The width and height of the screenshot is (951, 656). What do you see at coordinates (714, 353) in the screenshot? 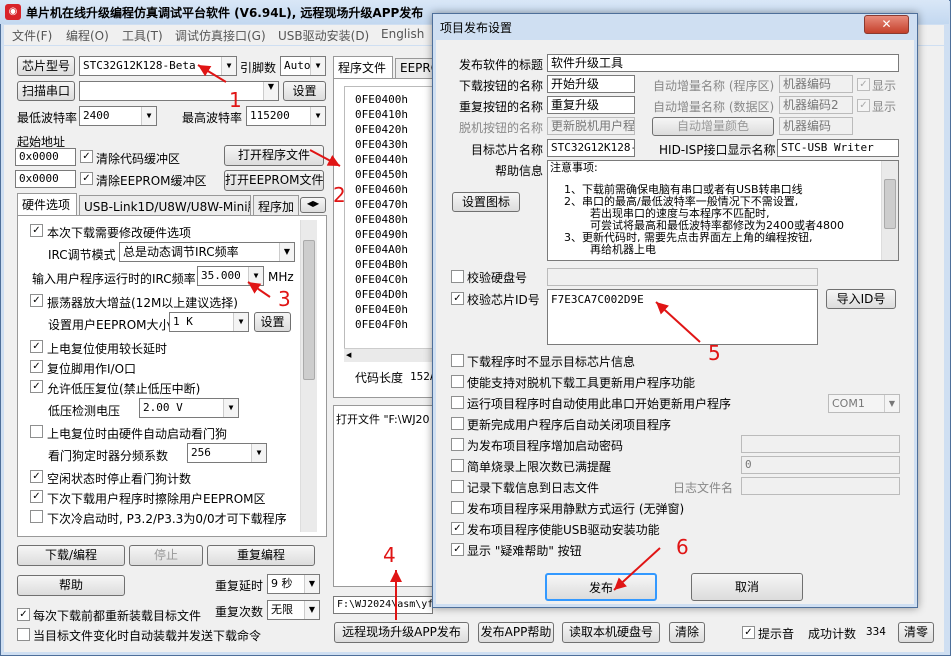
I see `annotation-5: 5` at bounding box center [714, 353].